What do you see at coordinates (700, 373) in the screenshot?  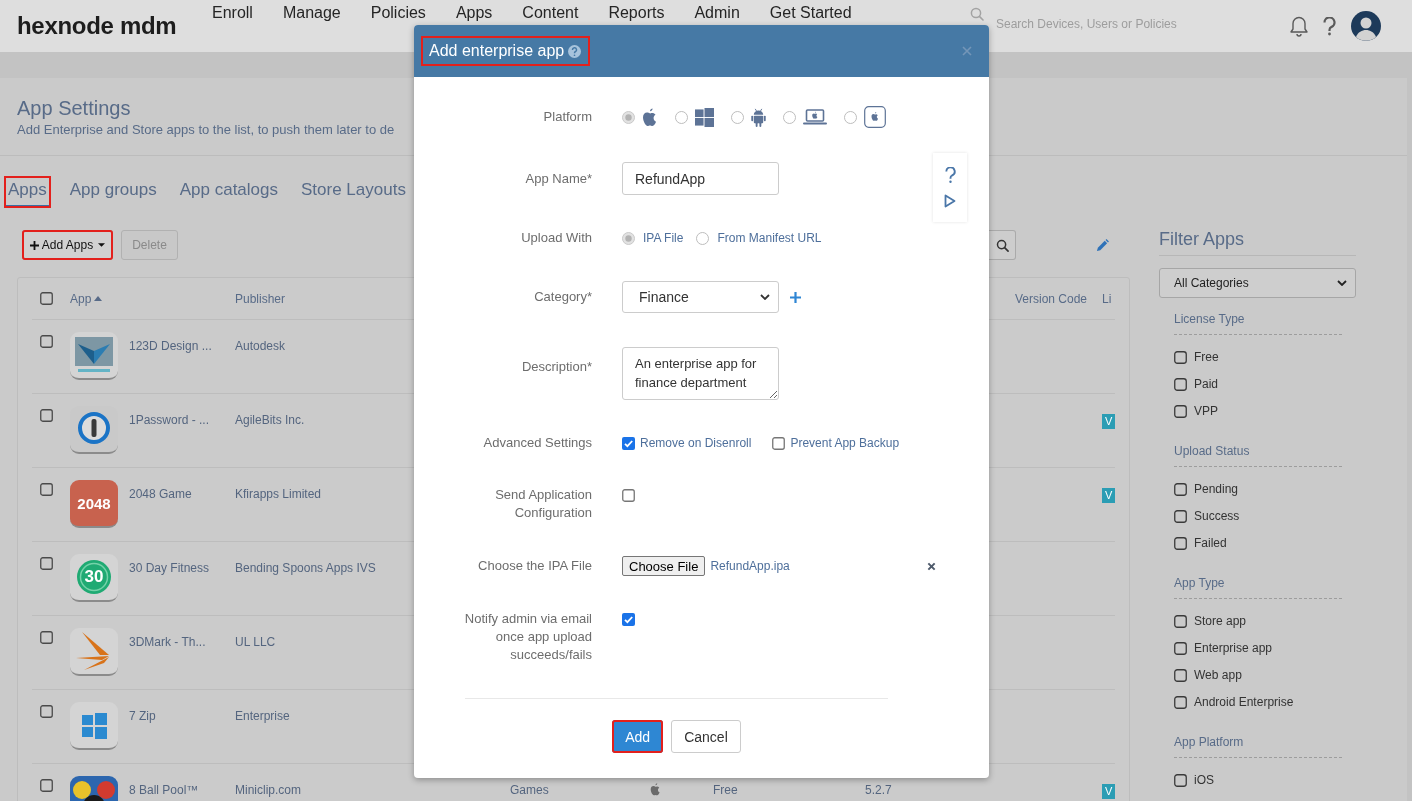 I see `description-field: An enterprise app for finance department` at bounding box center [700, 373].